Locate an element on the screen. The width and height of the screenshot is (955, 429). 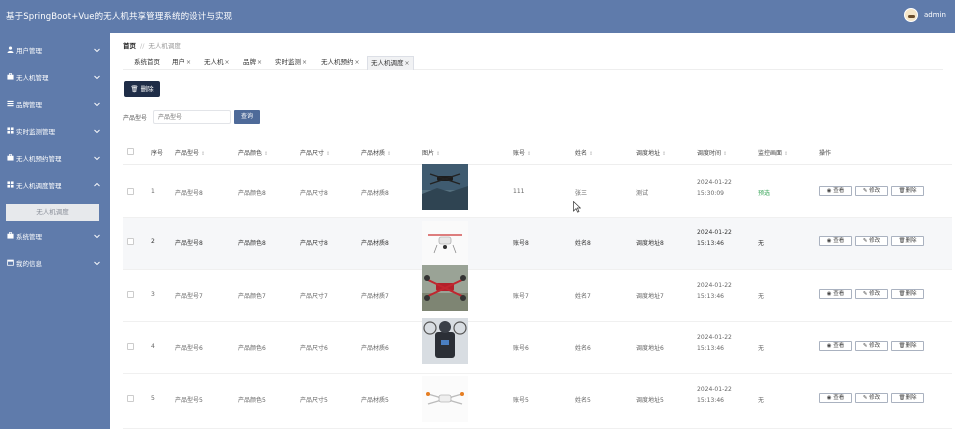
column-header: 产品材质 ⇕ is located at coordinates (376, 152).